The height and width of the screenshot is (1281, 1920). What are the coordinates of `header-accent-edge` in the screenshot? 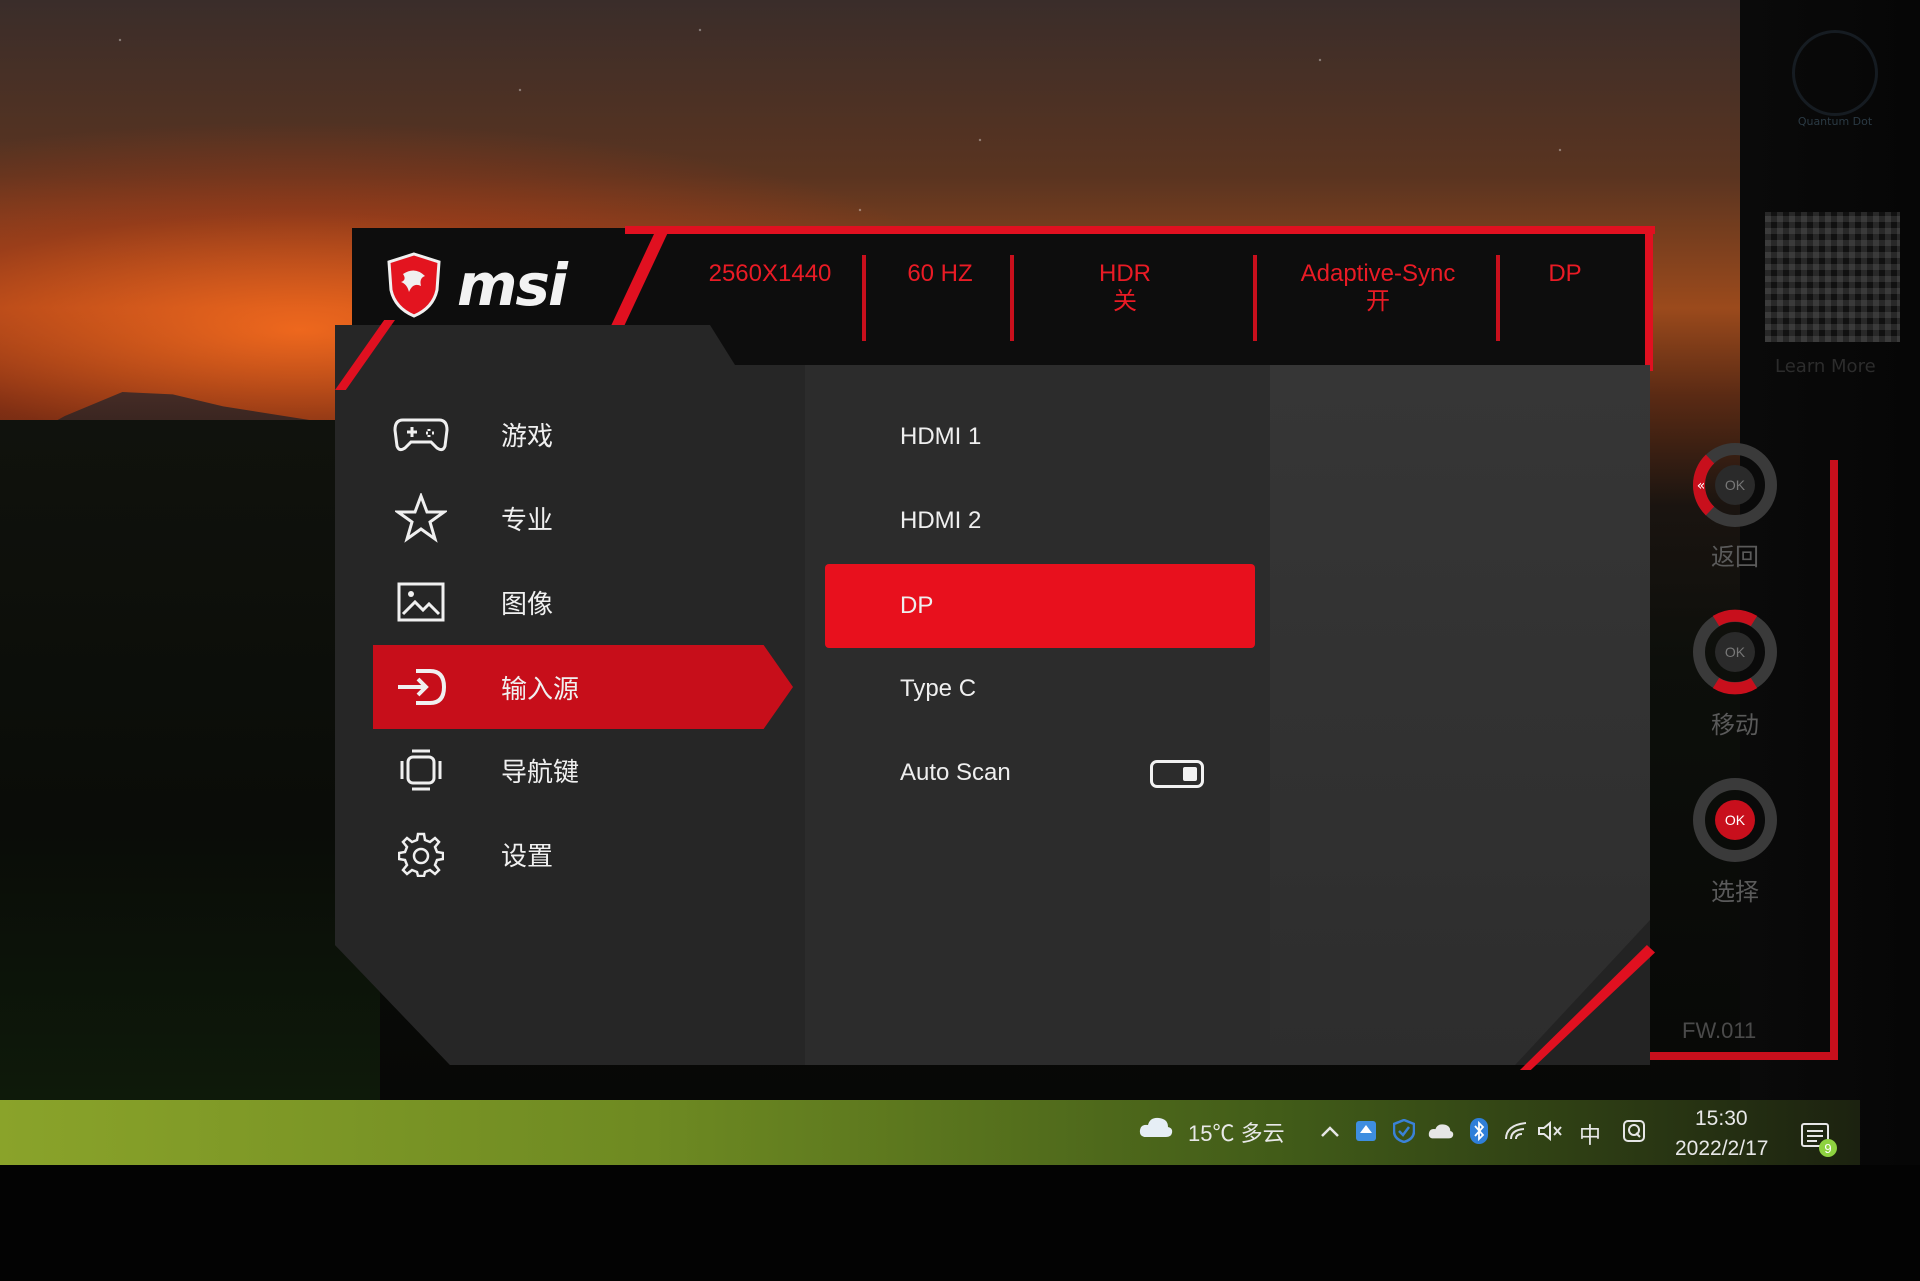 It's located at (1649, 298).